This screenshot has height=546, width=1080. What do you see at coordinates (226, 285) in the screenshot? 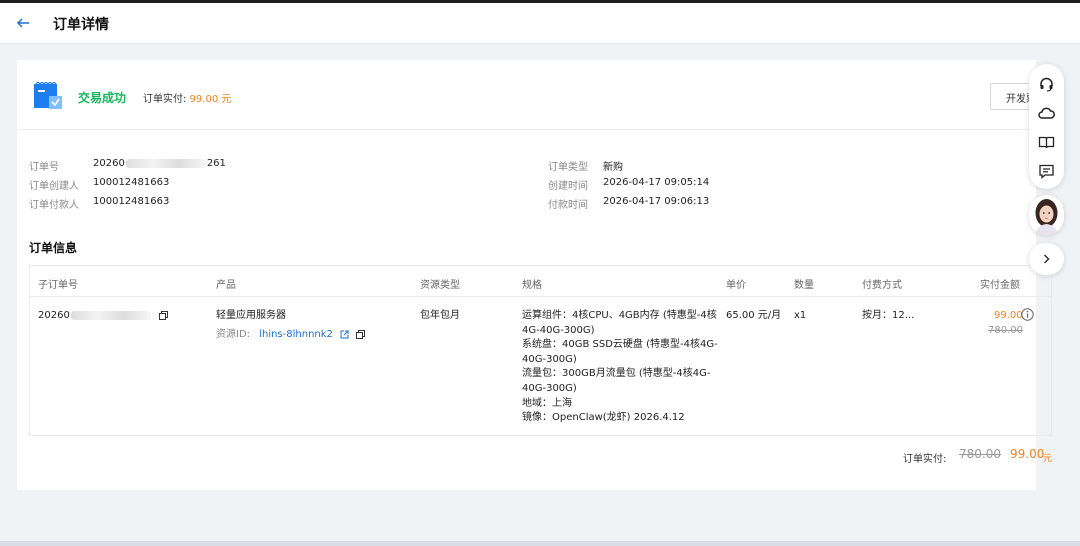
I see `column-header: 产品` at bounding box center [226, 285].